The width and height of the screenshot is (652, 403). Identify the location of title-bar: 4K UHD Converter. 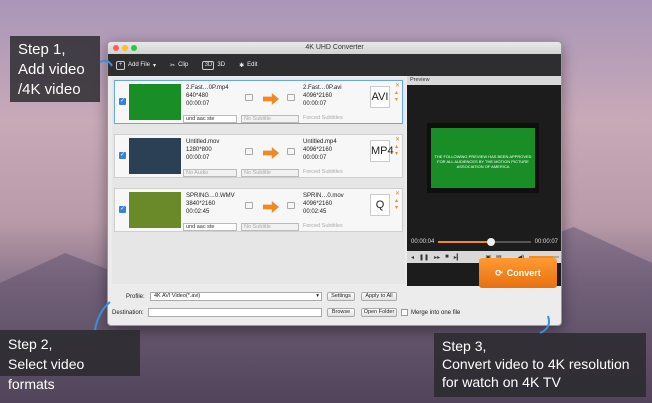
(334, 48).